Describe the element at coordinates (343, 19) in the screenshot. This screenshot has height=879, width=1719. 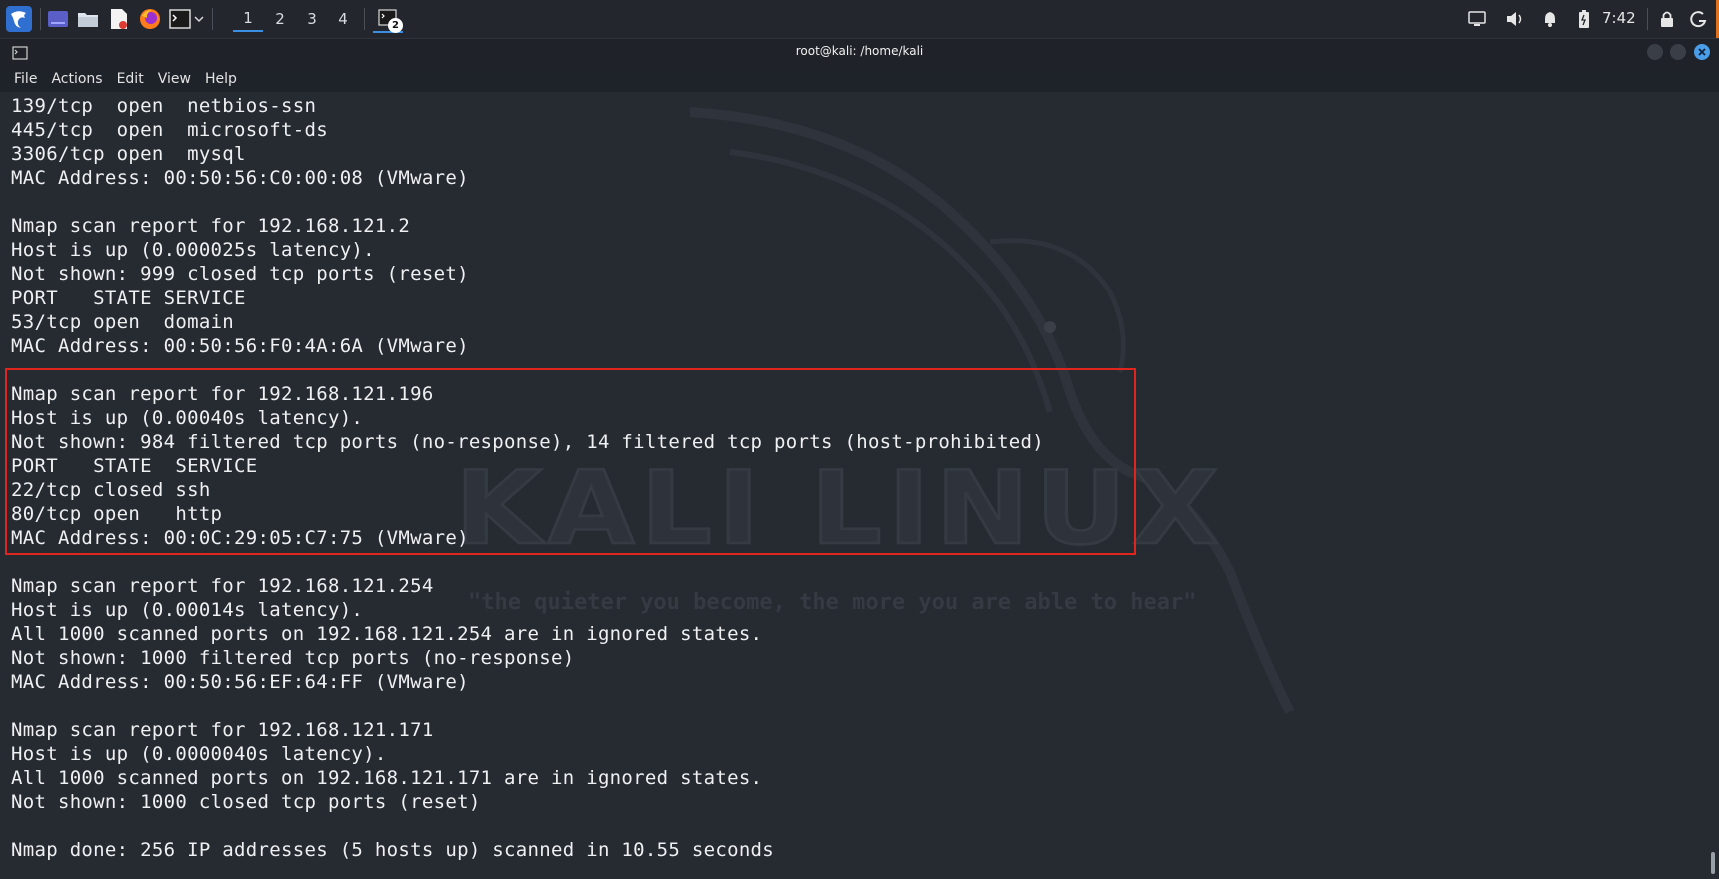
I see `workspace-4: 4` at that location.